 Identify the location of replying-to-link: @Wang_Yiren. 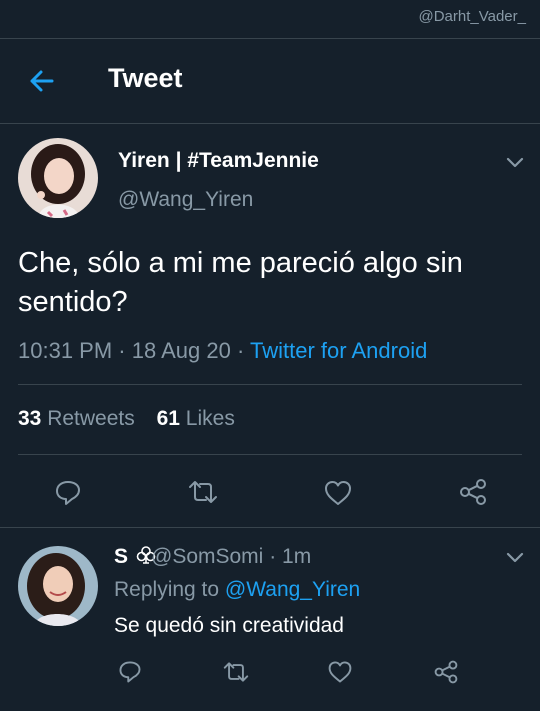
(292, 589).